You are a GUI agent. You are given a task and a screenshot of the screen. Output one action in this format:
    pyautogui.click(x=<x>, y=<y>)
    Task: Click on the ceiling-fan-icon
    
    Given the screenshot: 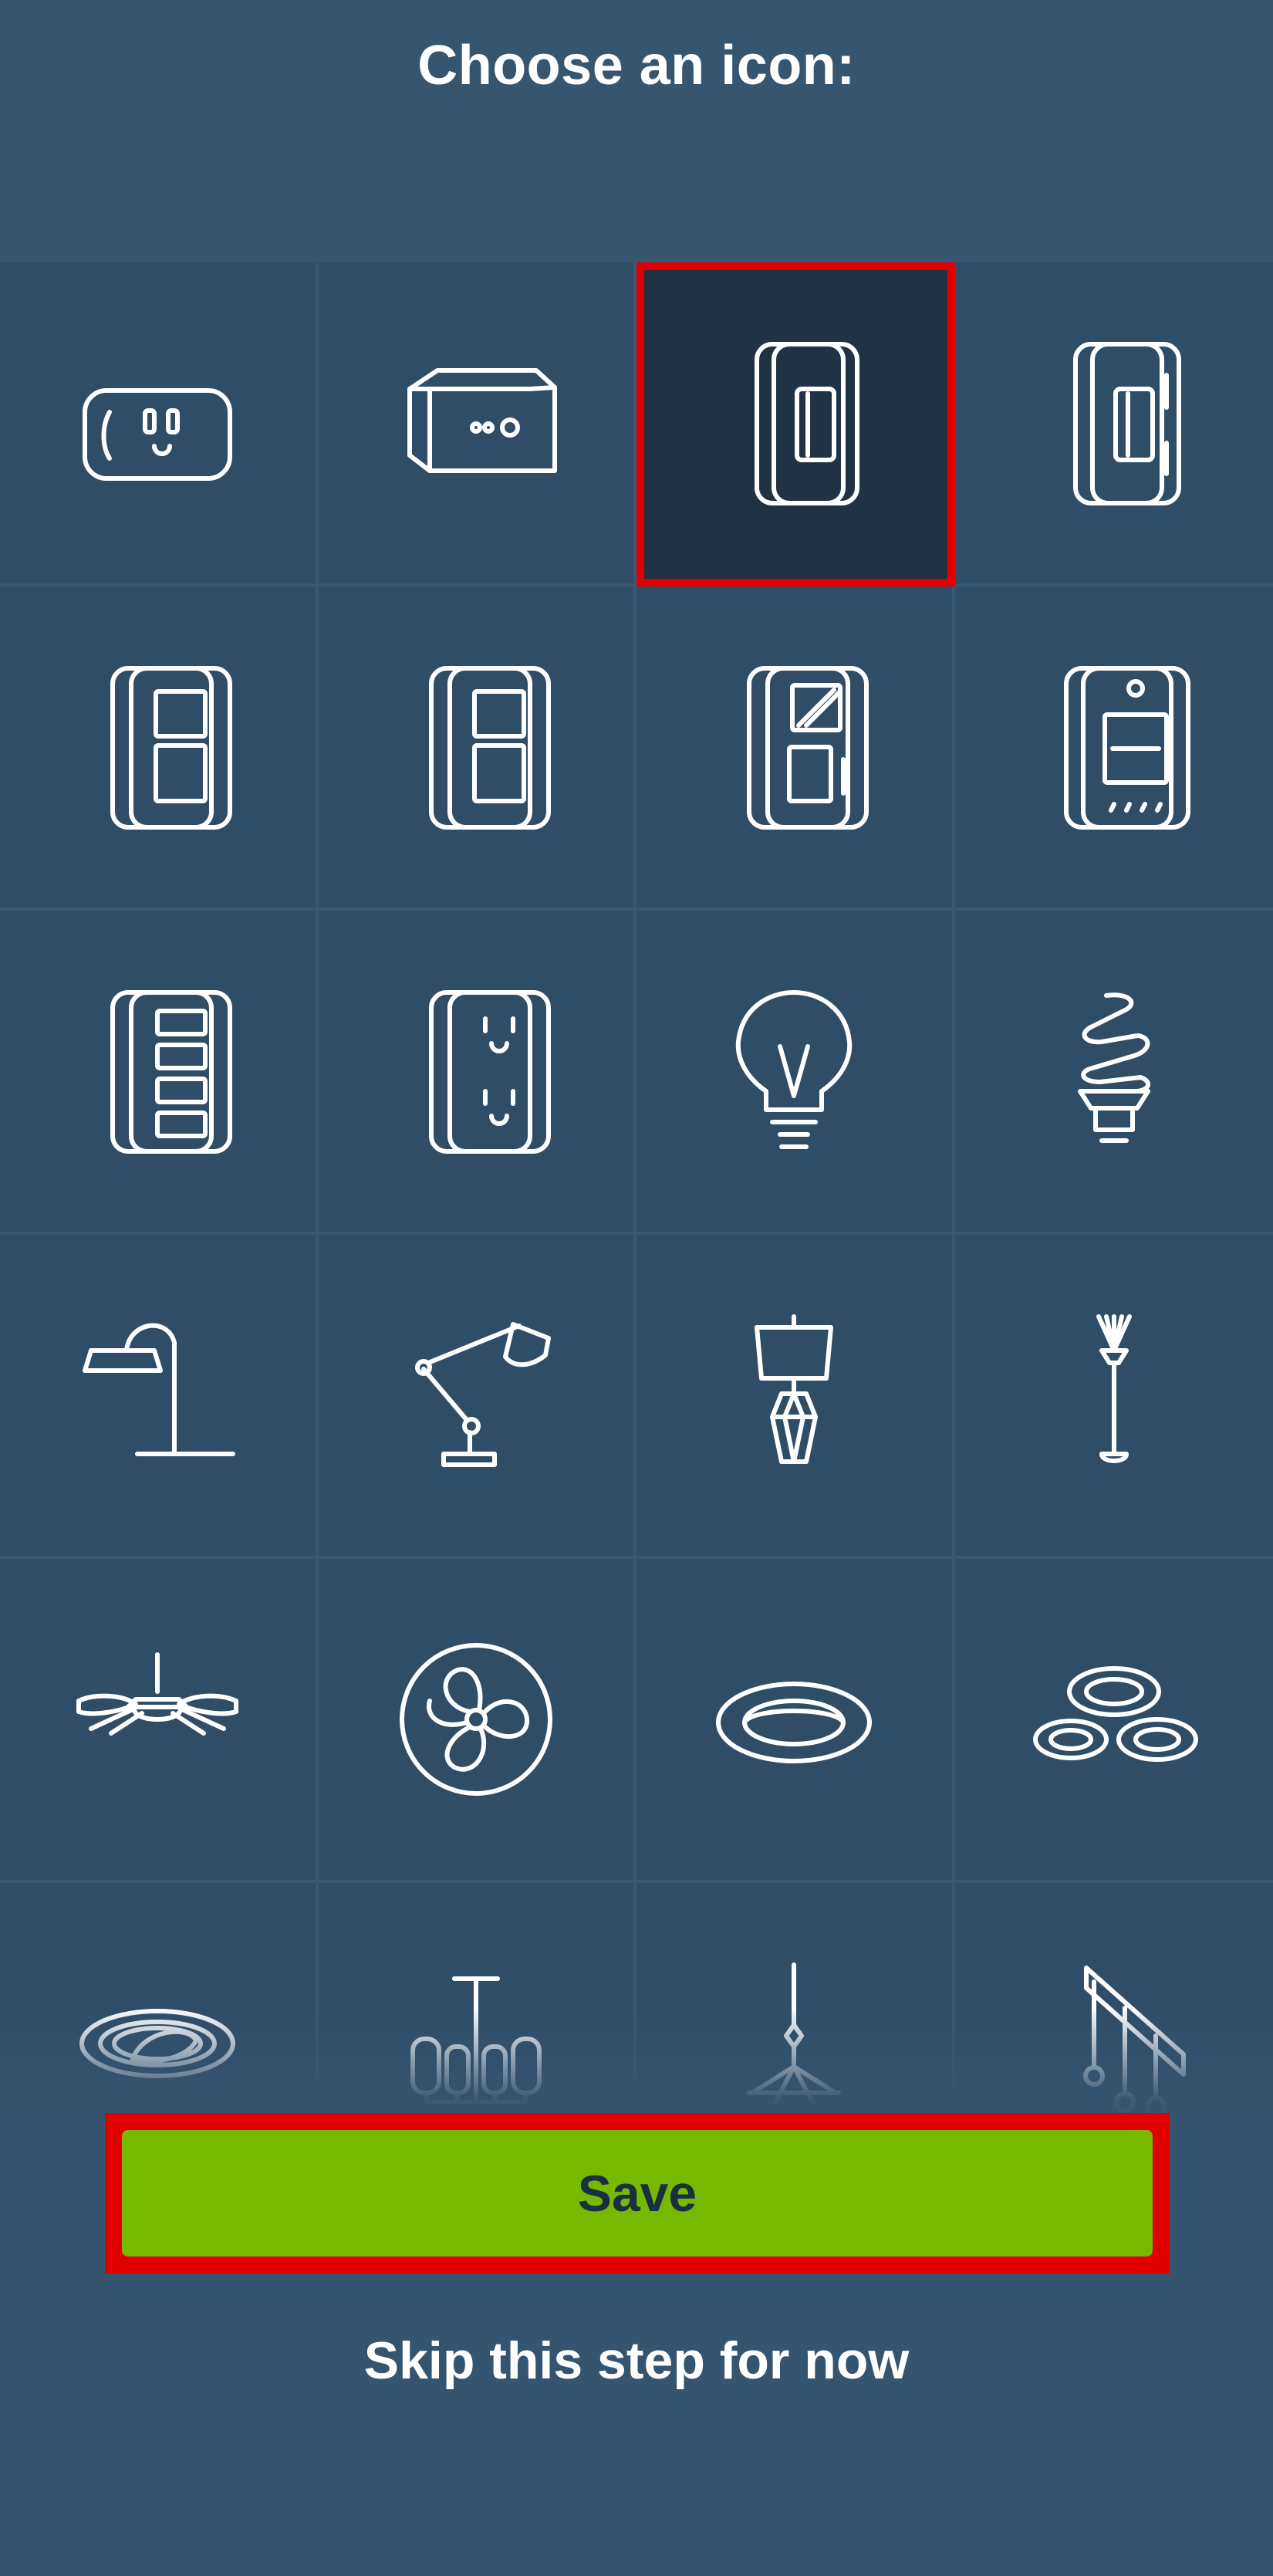 What is the action you would take?
    pyautogui.click(x=157, y=1694)
    